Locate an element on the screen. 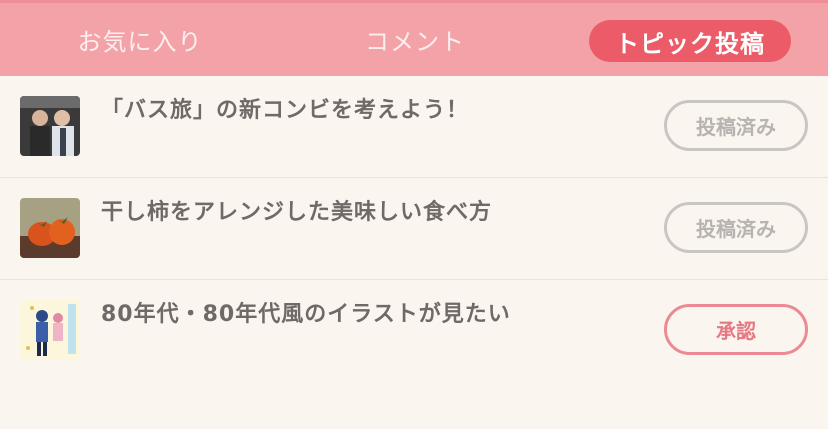 The height and width of the screenshot is (429, 828). people-photo-icon is located at coordinates (50, 126).